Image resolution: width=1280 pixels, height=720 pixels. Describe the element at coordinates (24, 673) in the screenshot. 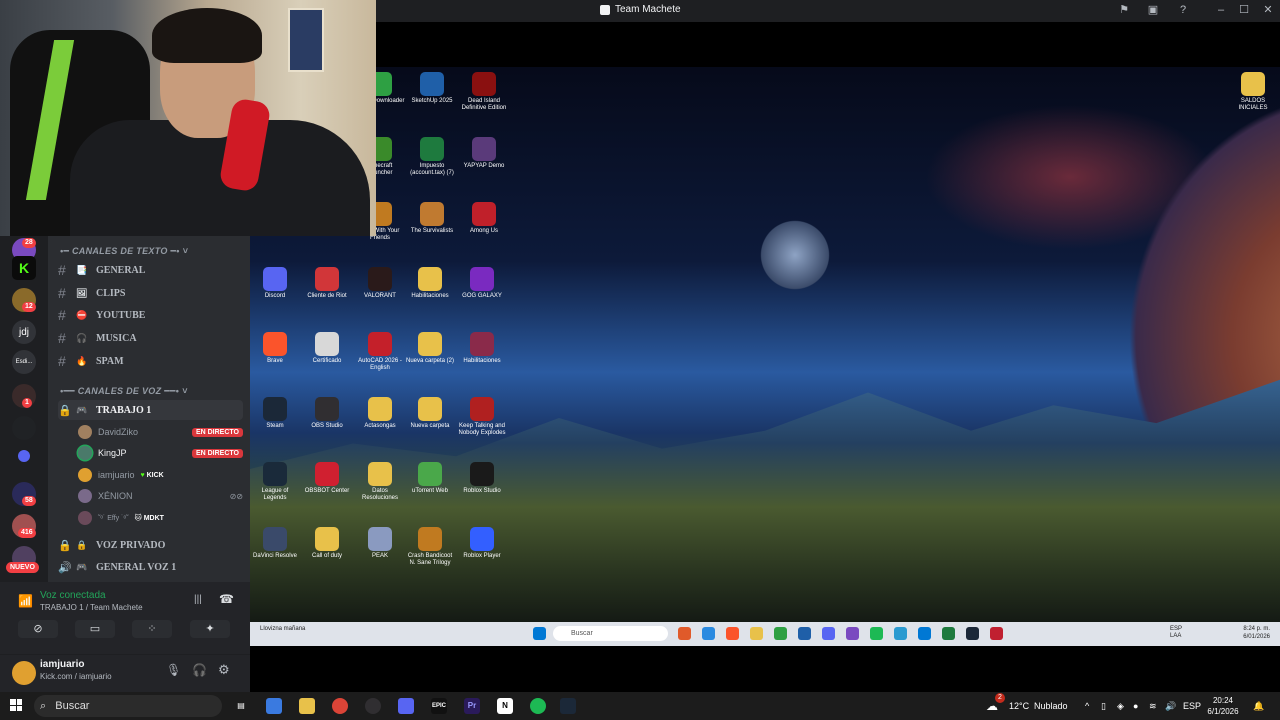

I see `user-avatar` at that location.